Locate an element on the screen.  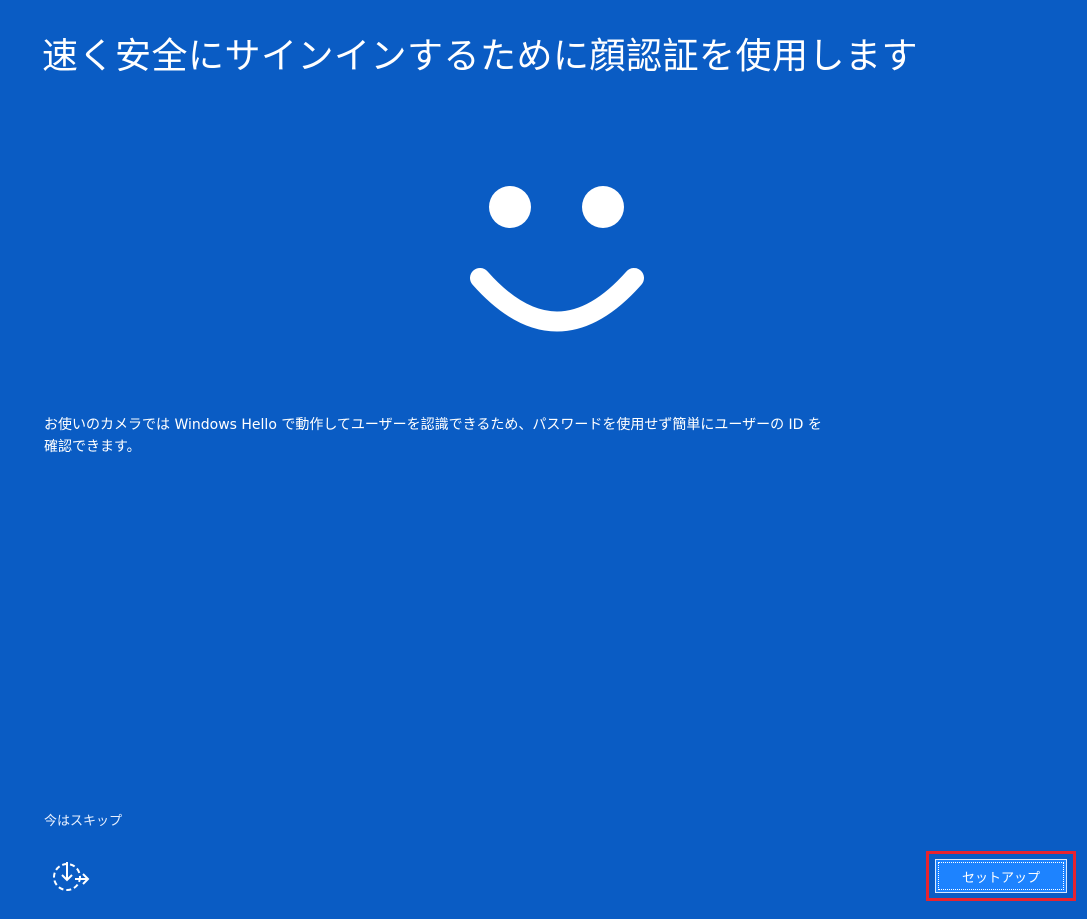
left-eye is located at coordinates (510, 207).